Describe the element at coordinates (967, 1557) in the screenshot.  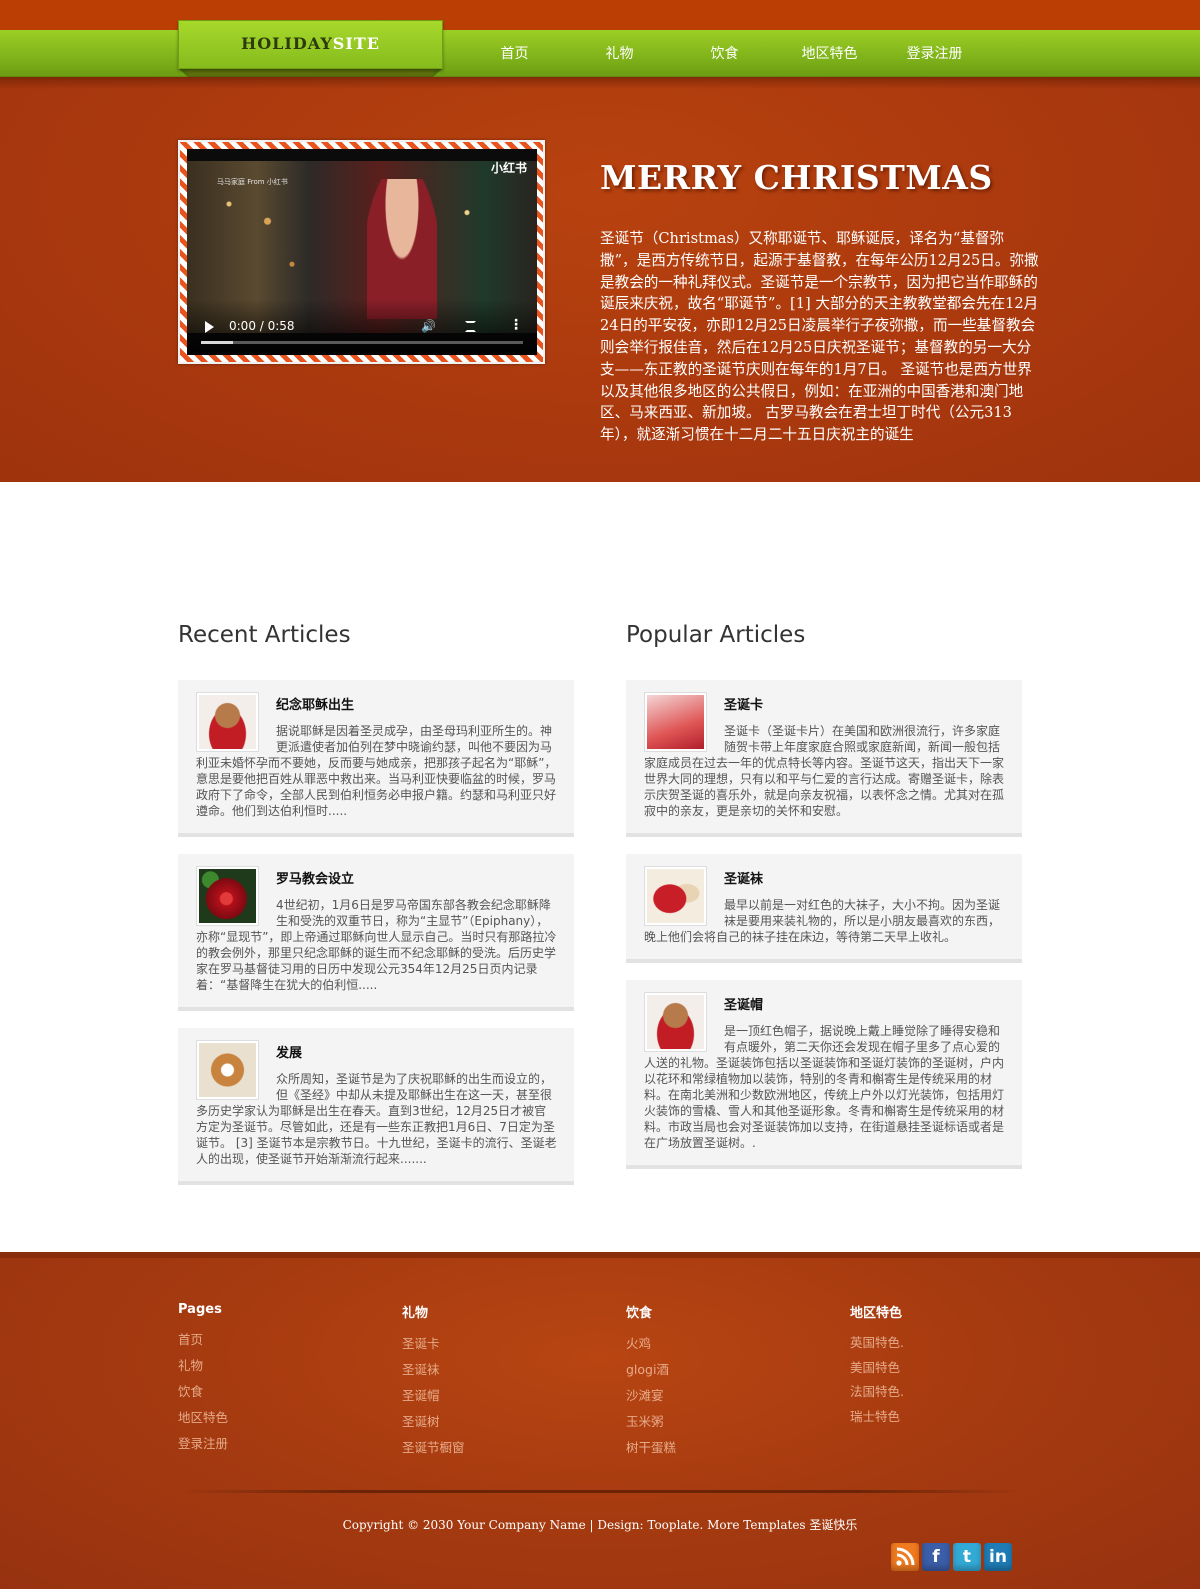
I see `twitter-icon: t` at that location.